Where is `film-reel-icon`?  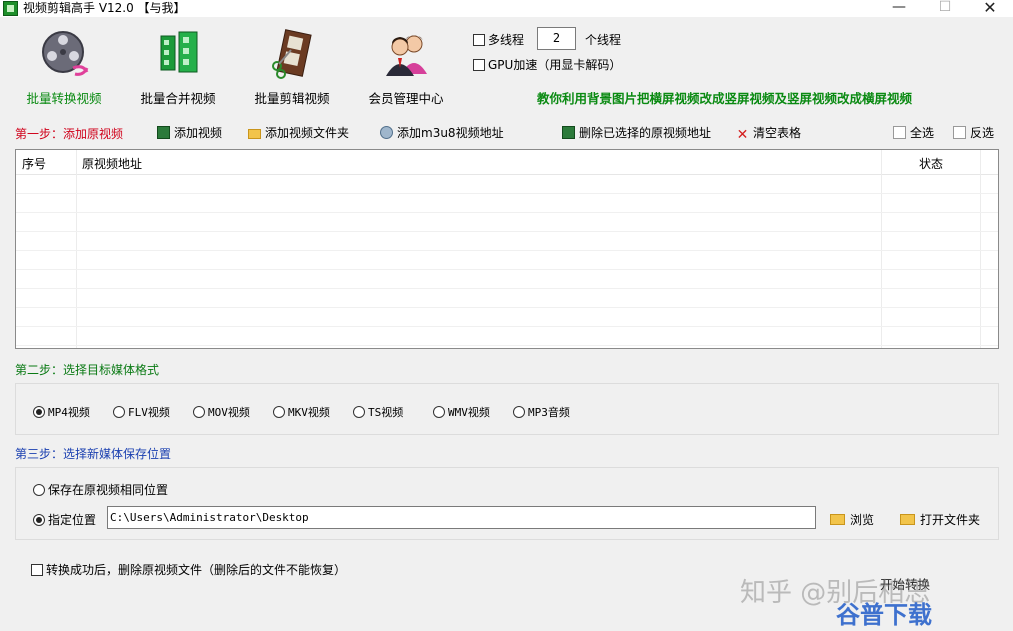
film-reel-icon is located at coordinates (65, 53).